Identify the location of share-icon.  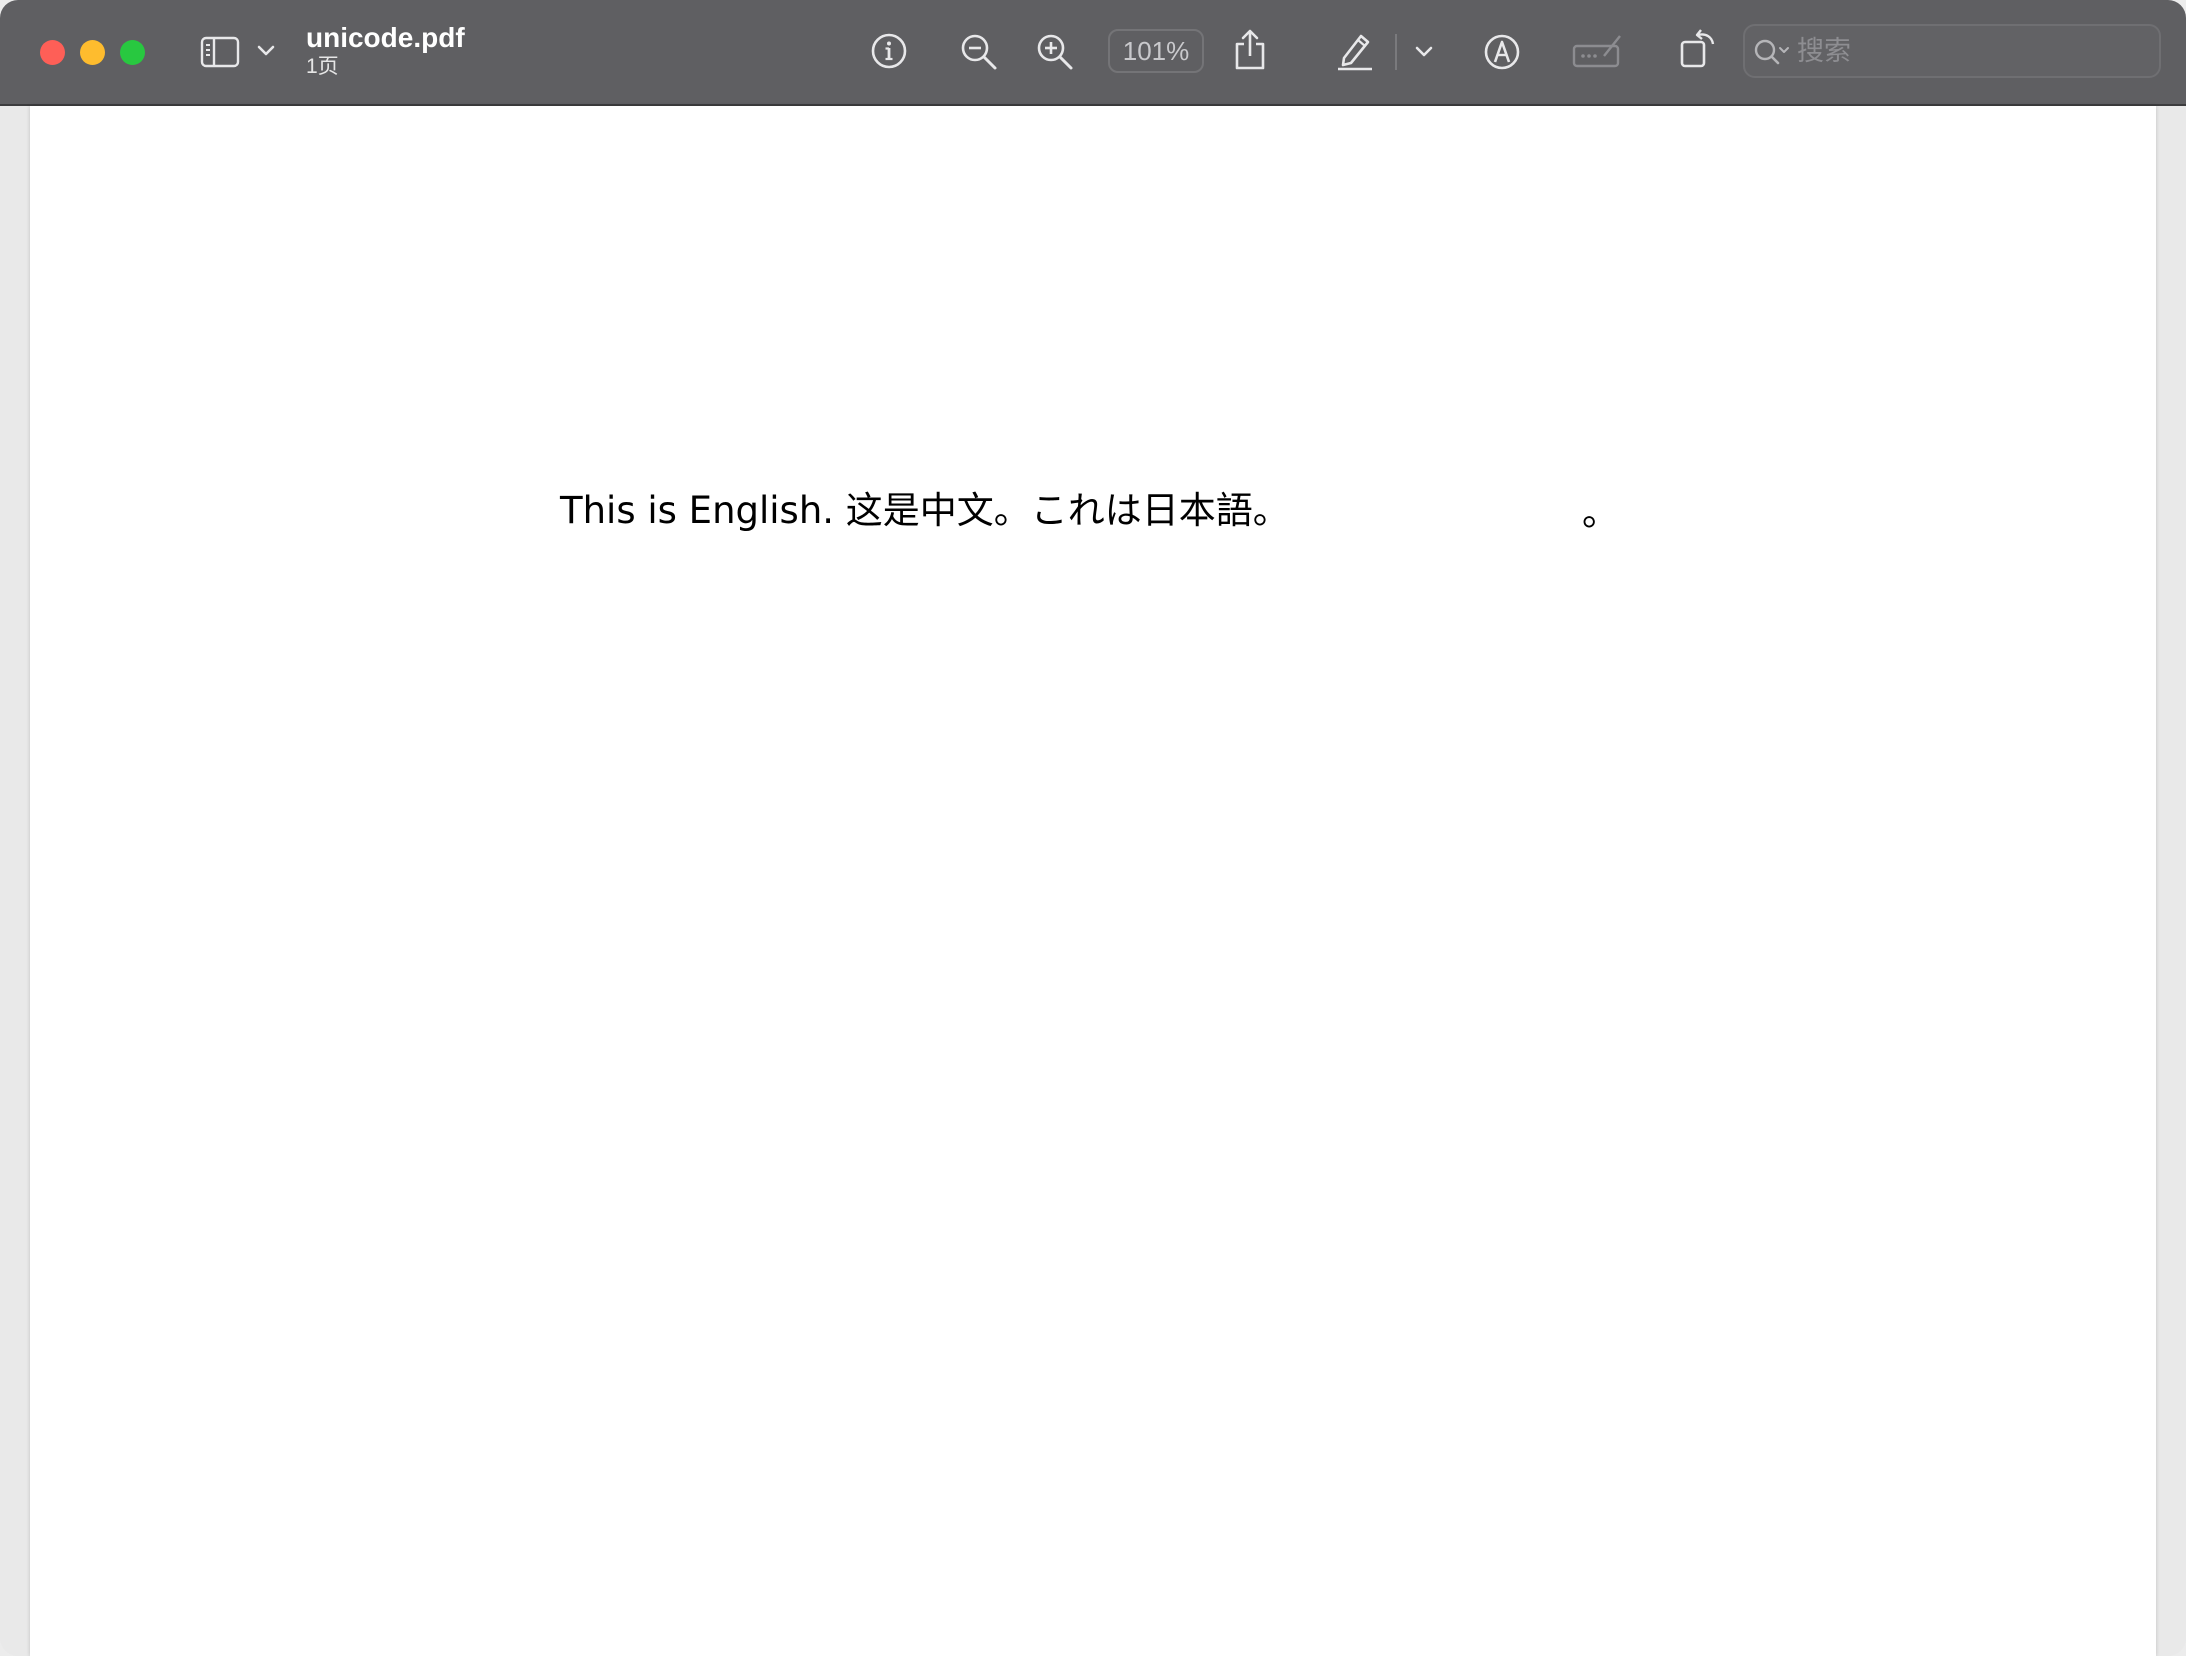
(1250, 50).